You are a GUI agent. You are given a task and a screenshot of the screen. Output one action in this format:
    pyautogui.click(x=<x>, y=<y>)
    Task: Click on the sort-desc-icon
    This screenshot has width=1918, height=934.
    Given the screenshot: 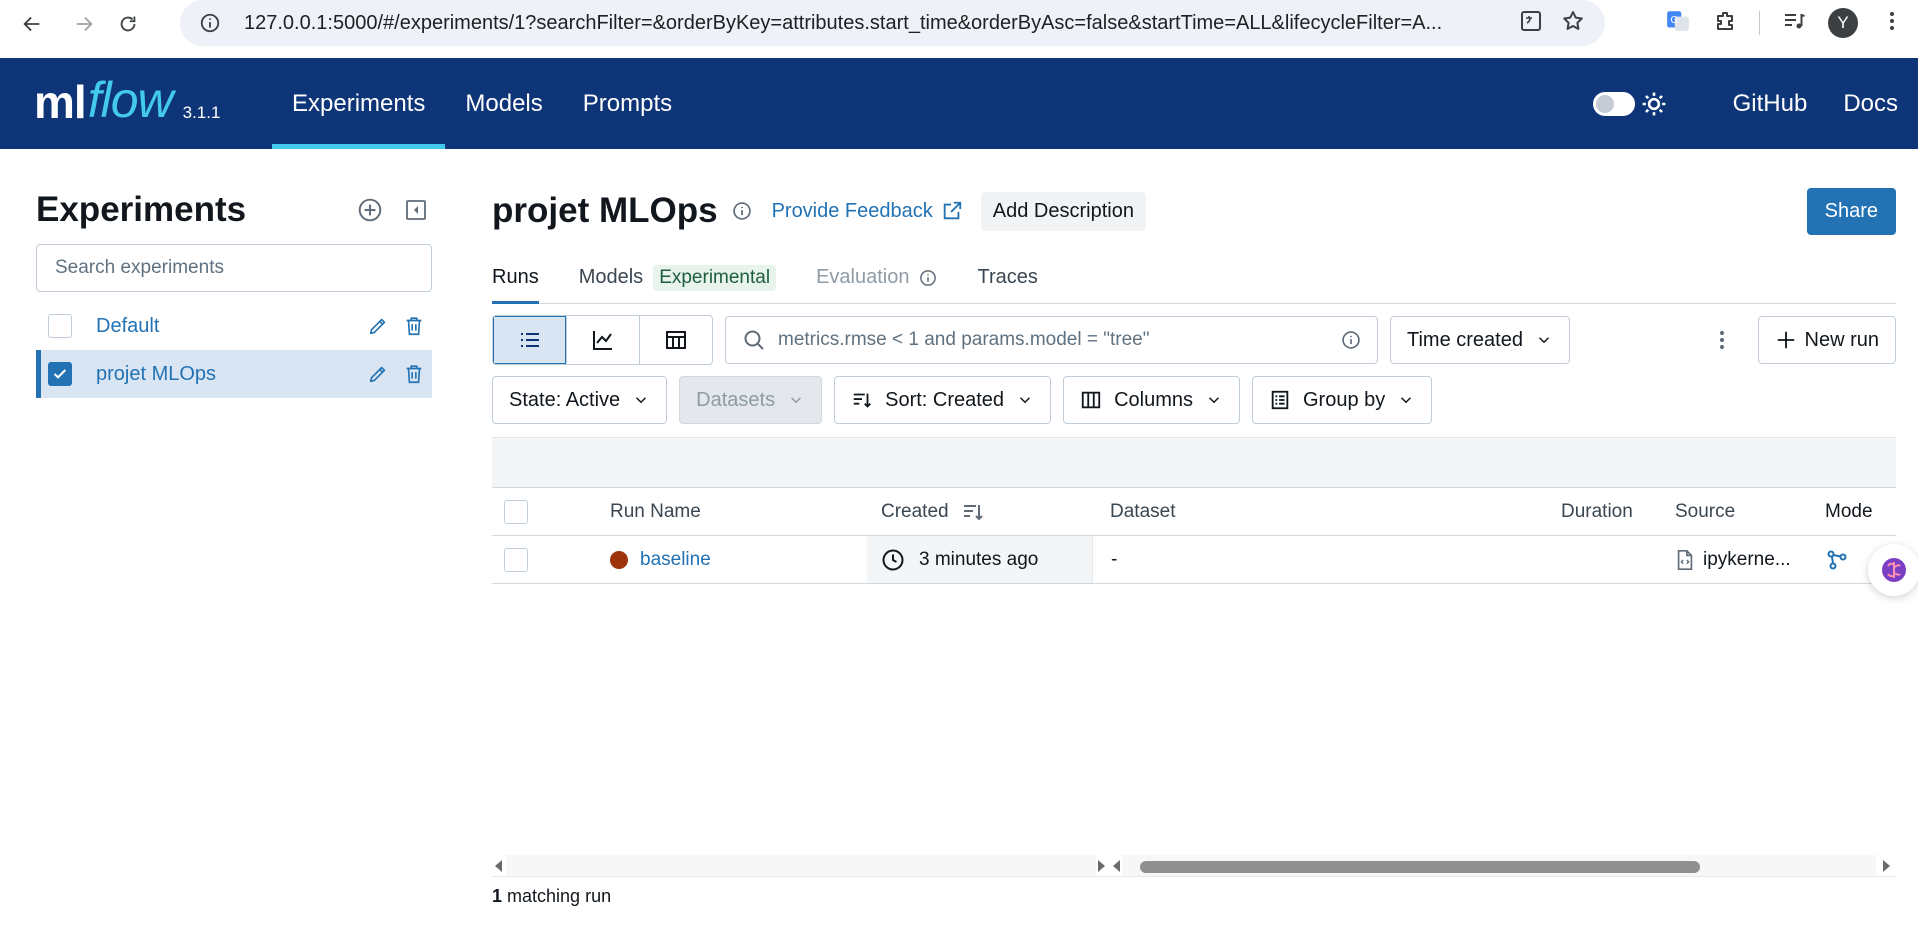 What is the action you would take?
    pyautogui.click(x=973, y=512)
    